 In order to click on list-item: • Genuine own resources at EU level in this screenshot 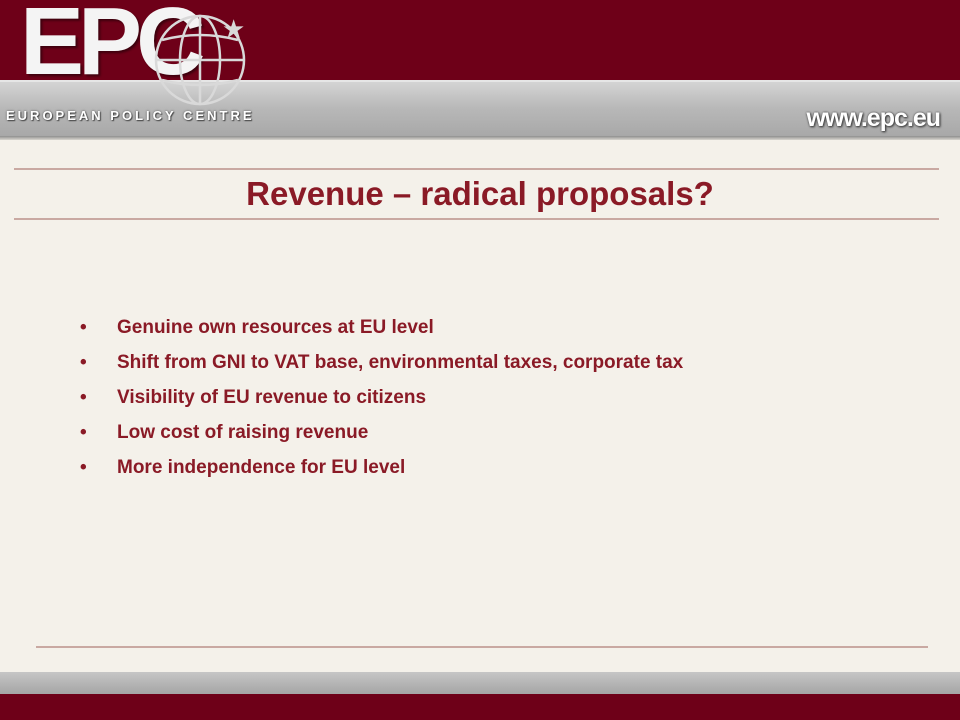, I will do `click(381, 329)`.